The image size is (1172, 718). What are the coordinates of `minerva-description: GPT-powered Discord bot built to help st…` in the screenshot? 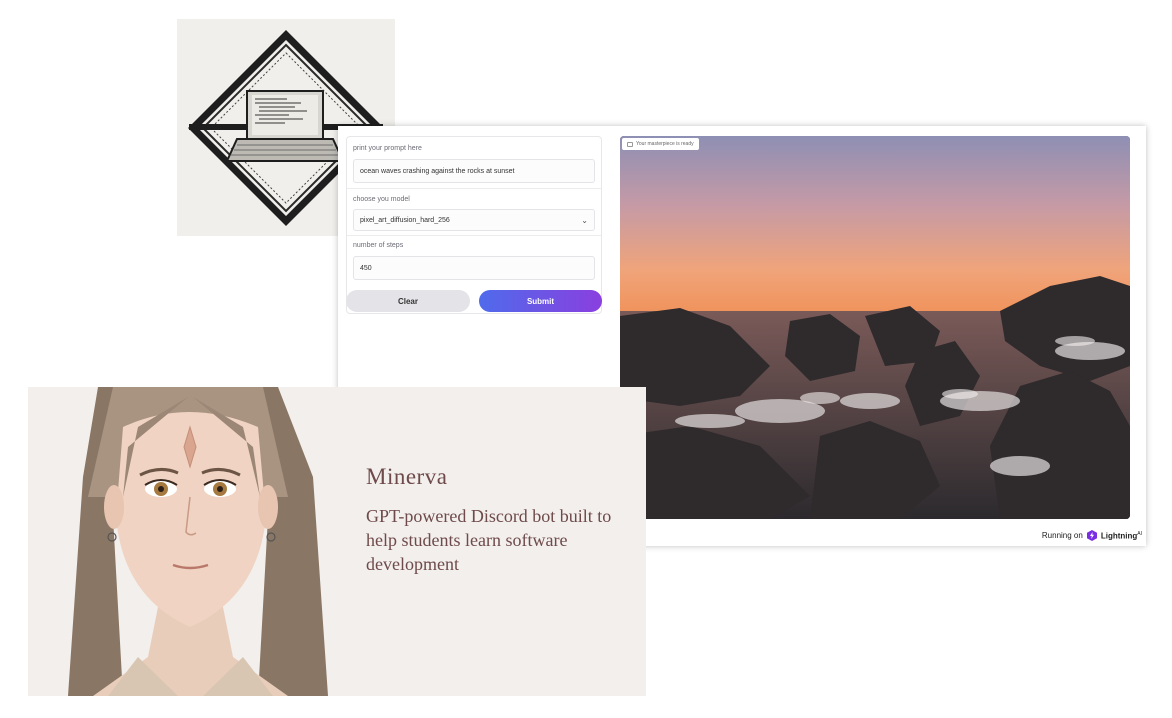 It's located at (489, 540).